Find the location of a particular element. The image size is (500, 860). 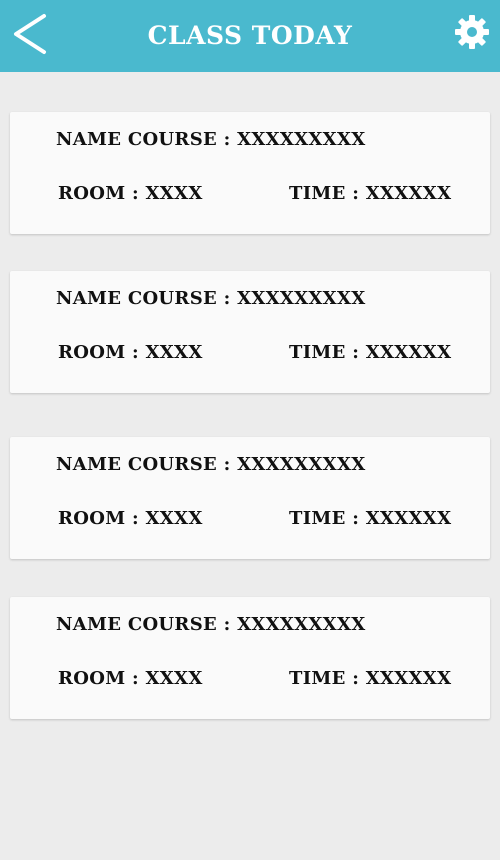

chevron-left-icon is located at coordinates (30, 34).